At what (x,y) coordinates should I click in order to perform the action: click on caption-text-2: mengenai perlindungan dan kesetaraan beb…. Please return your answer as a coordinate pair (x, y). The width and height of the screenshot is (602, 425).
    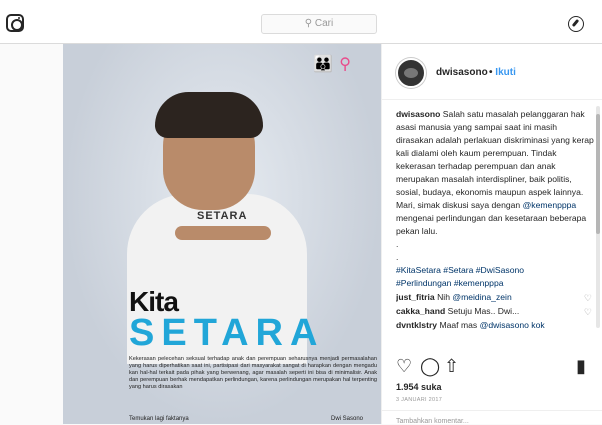
    Looking at the image, I should click on (491, 224).